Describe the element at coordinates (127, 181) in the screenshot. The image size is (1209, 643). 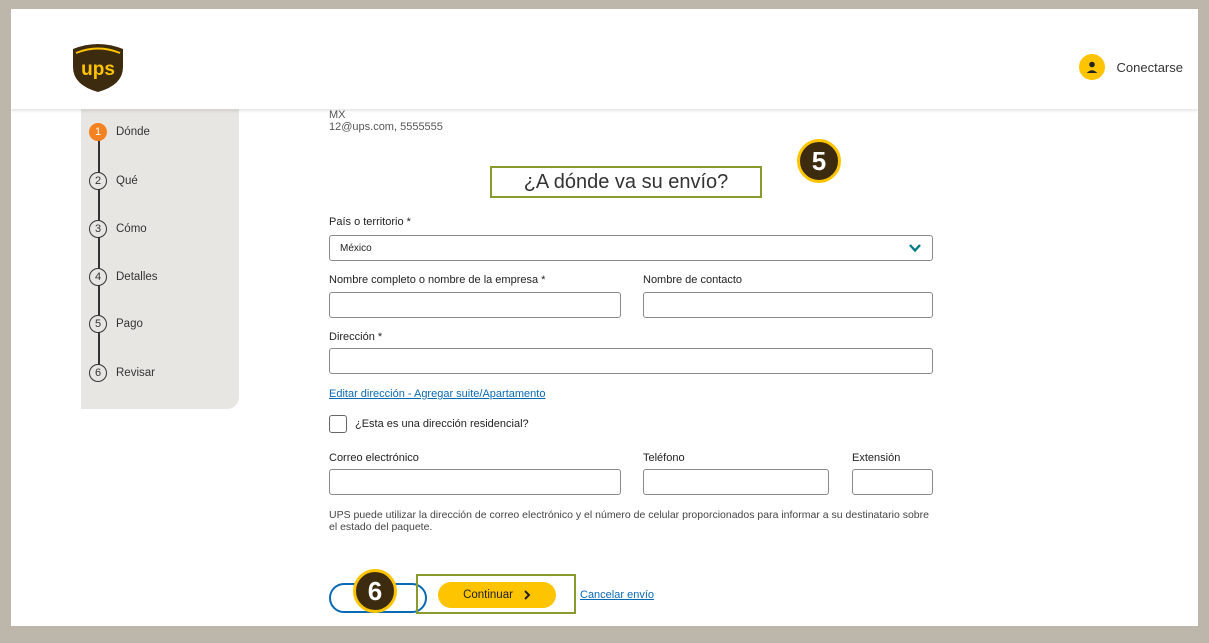
I see `step-label: Qué` at that location.